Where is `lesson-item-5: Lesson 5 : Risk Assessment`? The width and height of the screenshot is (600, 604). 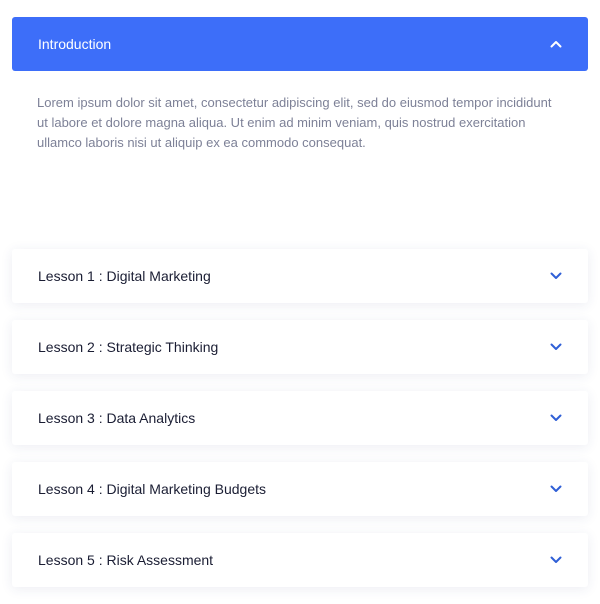 lesson-item-5: Lesson 5 : Risk Assessment is located at coordinates (300, 560).